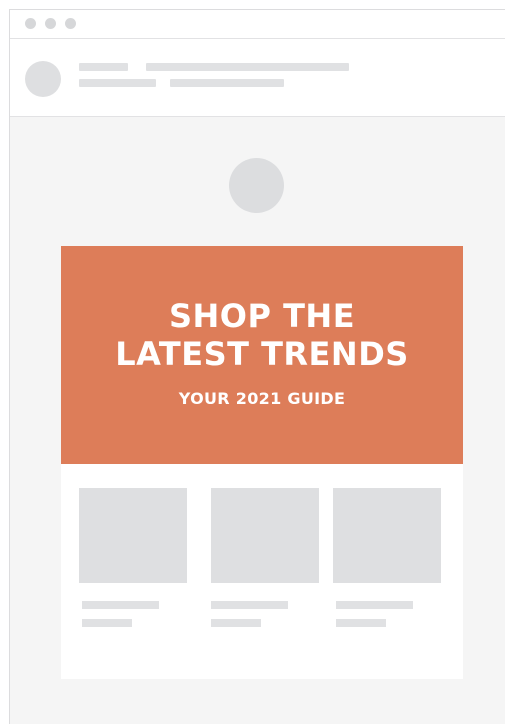 Image resolution: width=505 pixels, height=724 pixels. I want to click on sender-name-placeholder, so click(103, 67).